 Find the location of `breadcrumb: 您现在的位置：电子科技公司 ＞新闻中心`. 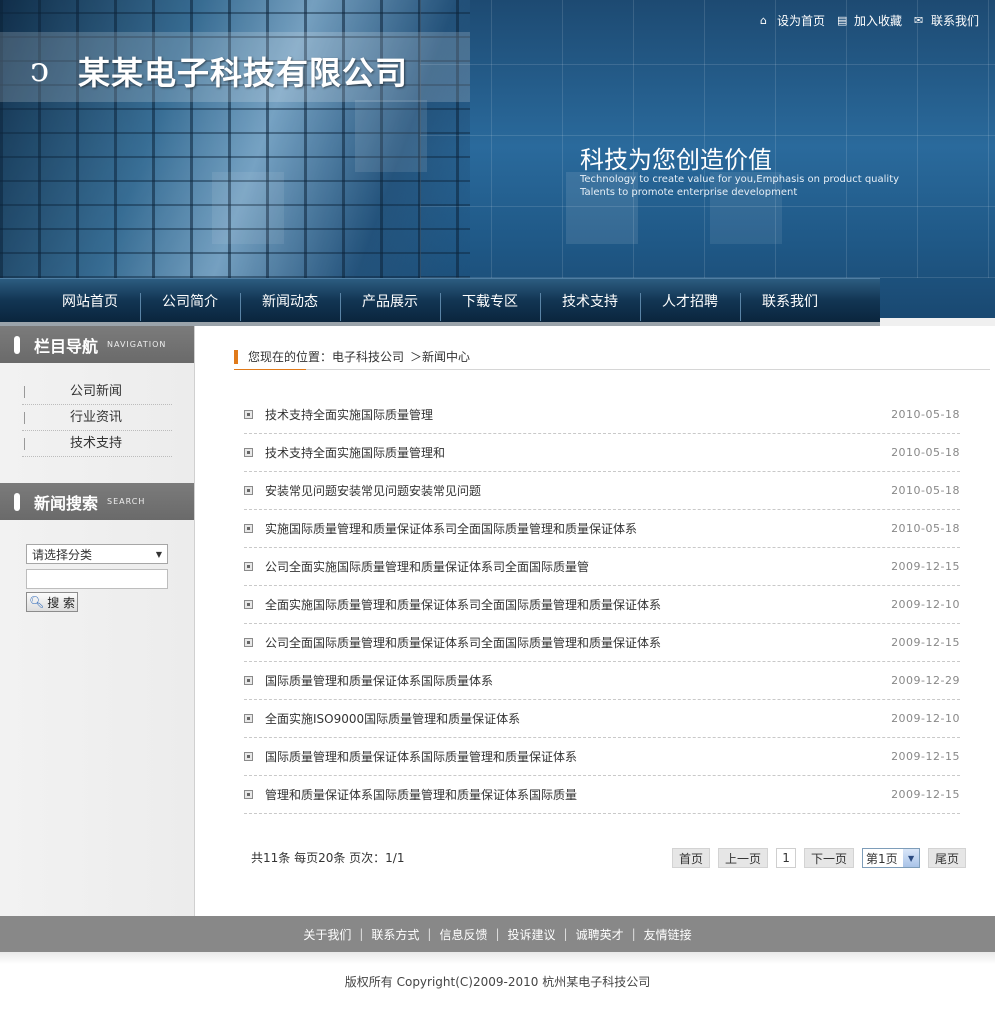

breadcrumb: 您现在的位置：电子科技公司 ＞新闻中心 is located at coordinates (612, 357).